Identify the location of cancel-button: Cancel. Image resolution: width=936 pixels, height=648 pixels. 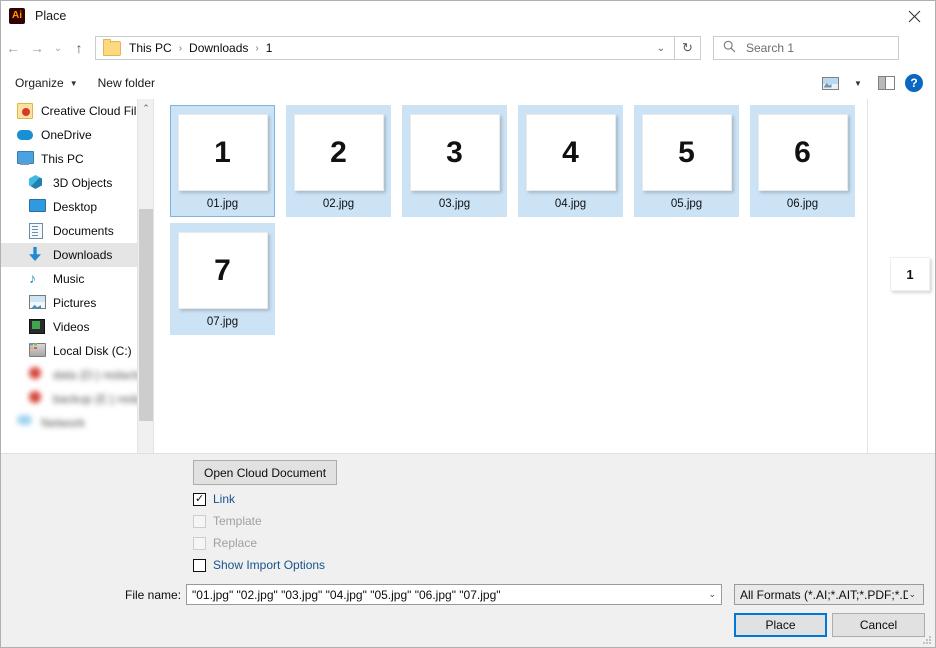
(878, 625).